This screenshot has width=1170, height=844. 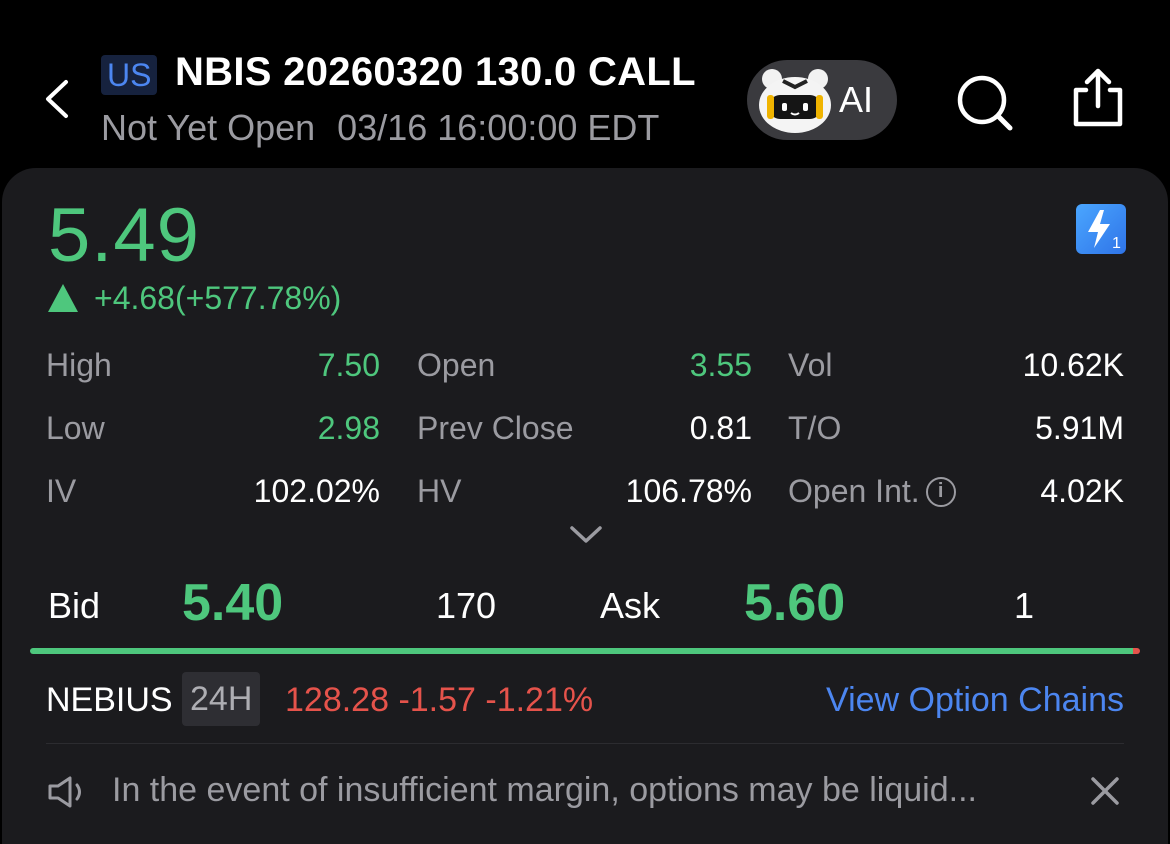 What do you see at coordinates (810, 365) in the screenshot?
I see `stat-vol-label: Vol` at bounding box center [810, 365].